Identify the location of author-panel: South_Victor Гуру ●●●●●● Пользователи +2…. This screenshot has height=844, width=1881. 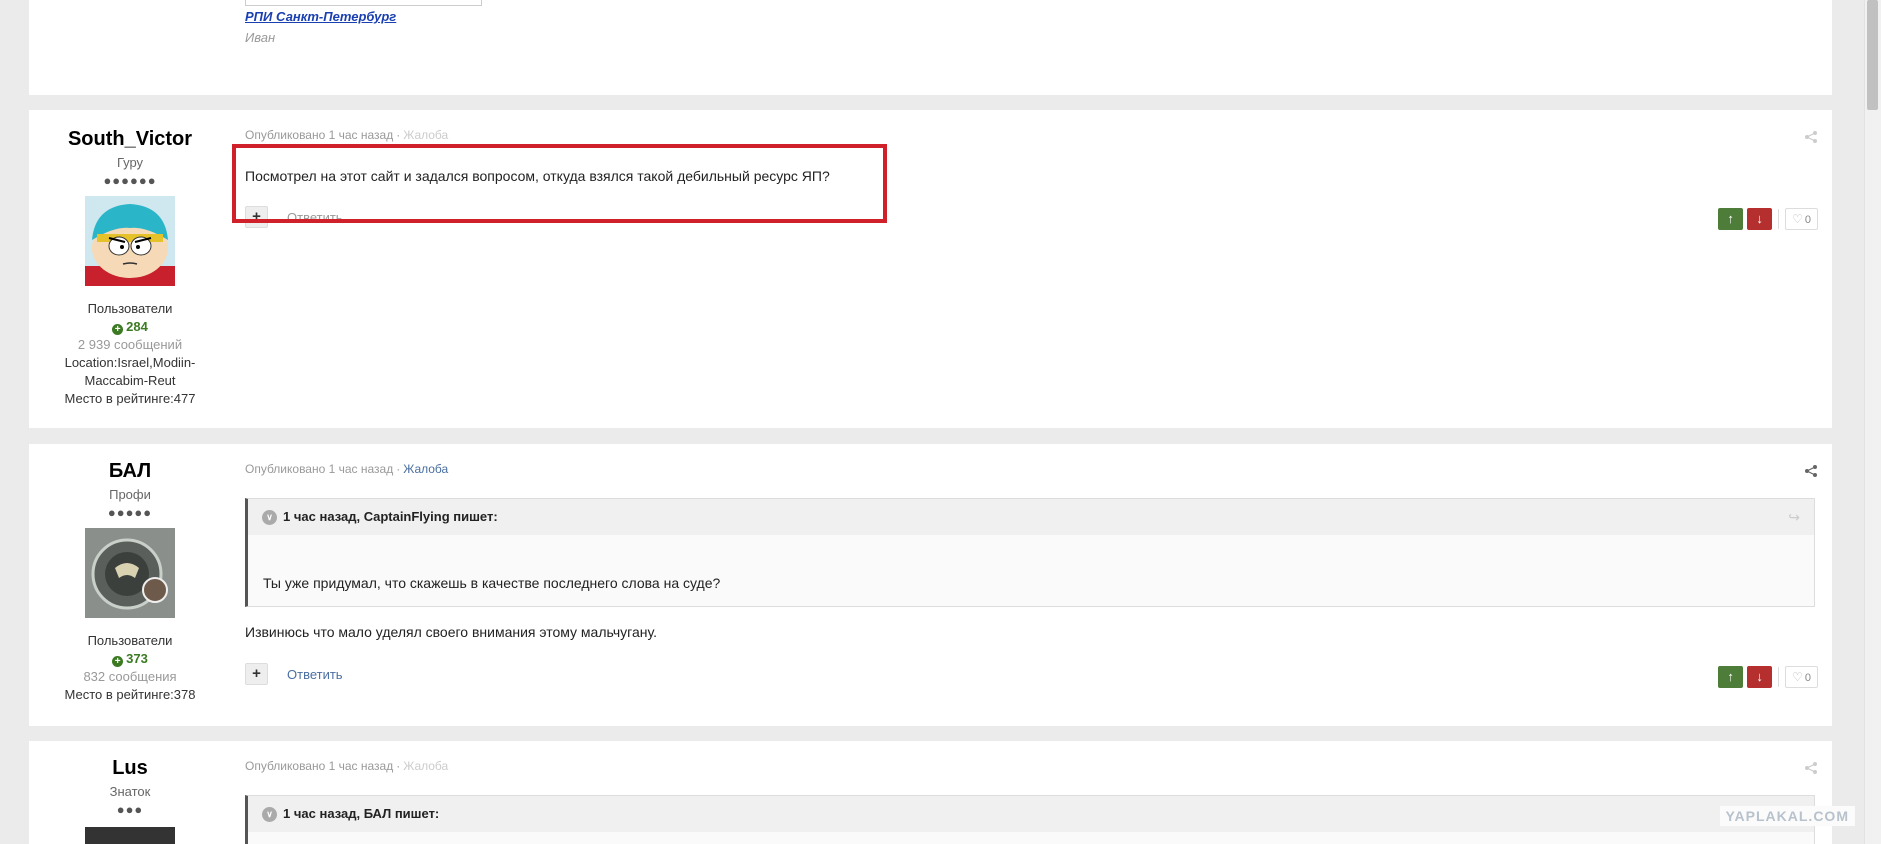
(130, 259).